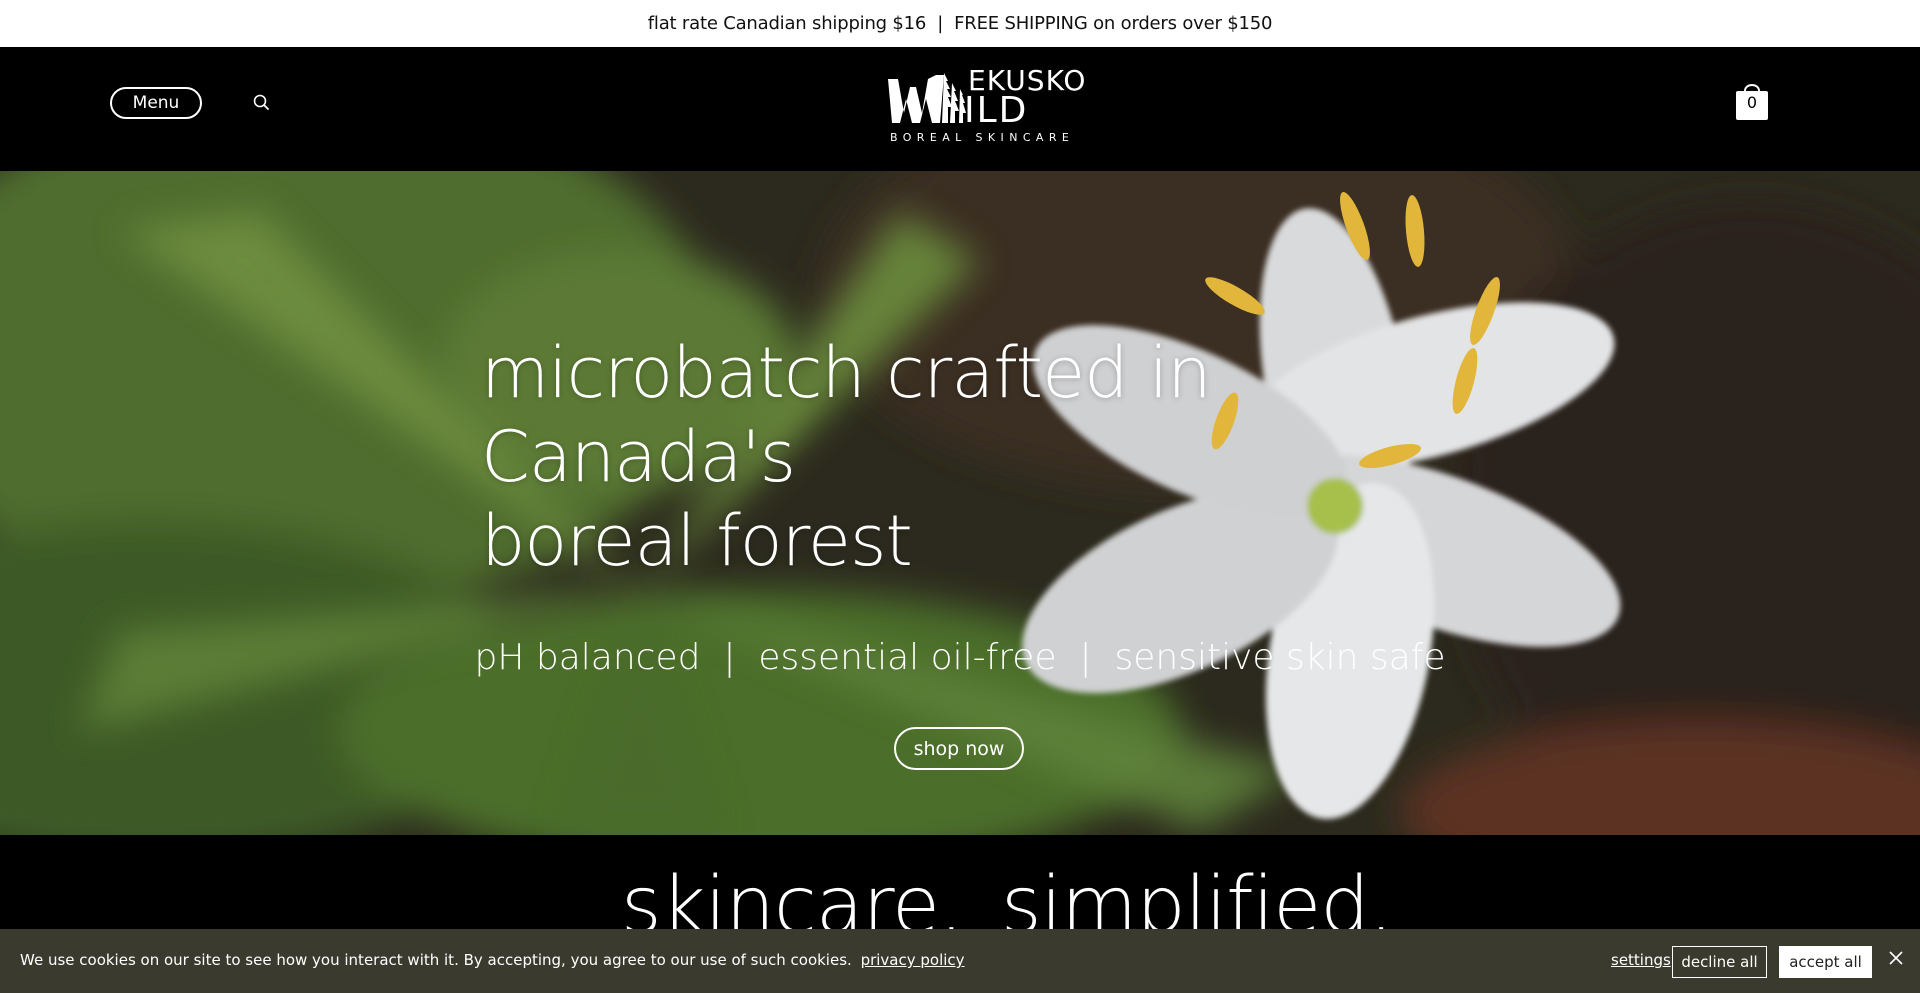 Image resolution: width=1920 pixels, height=993 pixels. Describe the element at coordinates (982, 137) in the screenshot. I see `logo-tagline: BOREAL SKINCARE` at that location.